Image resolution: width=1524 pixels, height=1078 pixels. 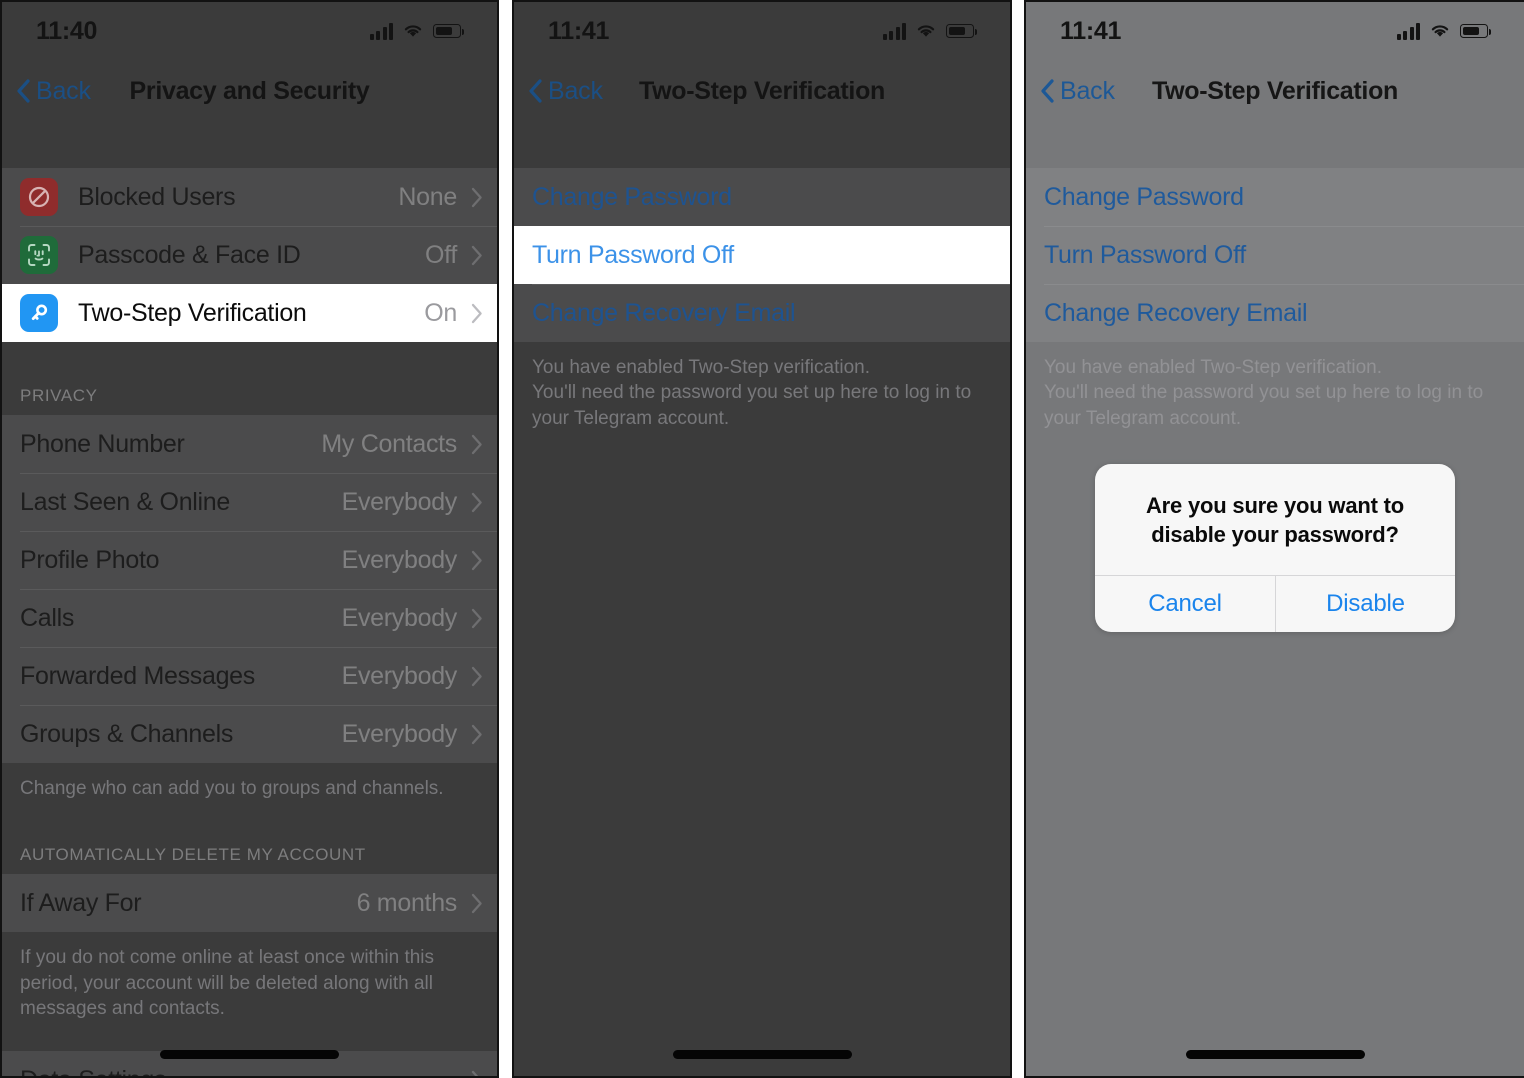 I want to click on row-passcode-face-id: Passcode & Face ID Off, so click(x=249, y=255).